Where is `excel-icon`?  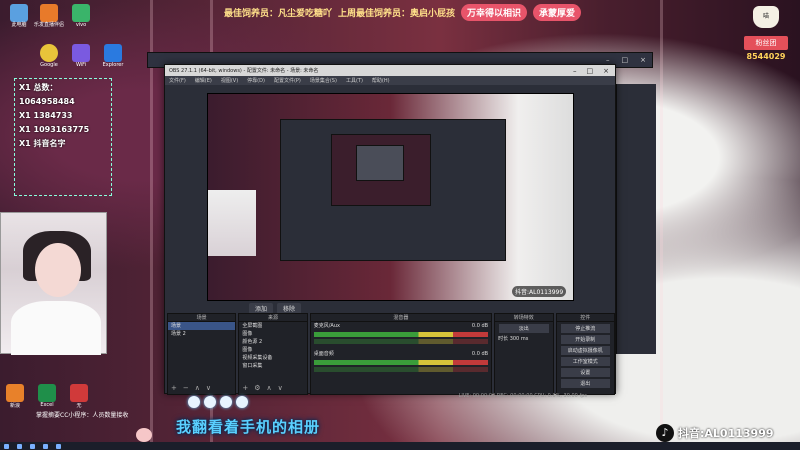
excel-icon is located at coordinates (47, 393).